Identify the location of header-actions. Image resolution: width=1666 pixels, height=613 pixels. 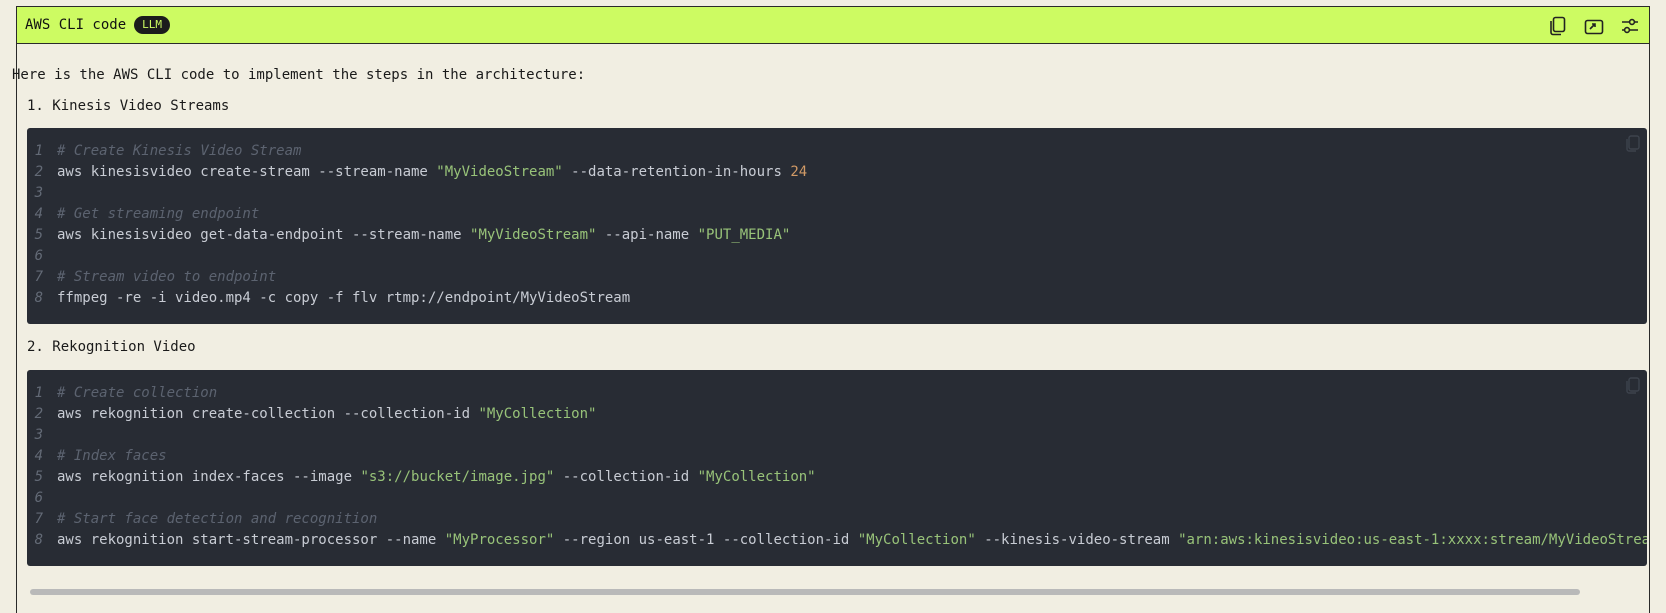
(1594, 26).